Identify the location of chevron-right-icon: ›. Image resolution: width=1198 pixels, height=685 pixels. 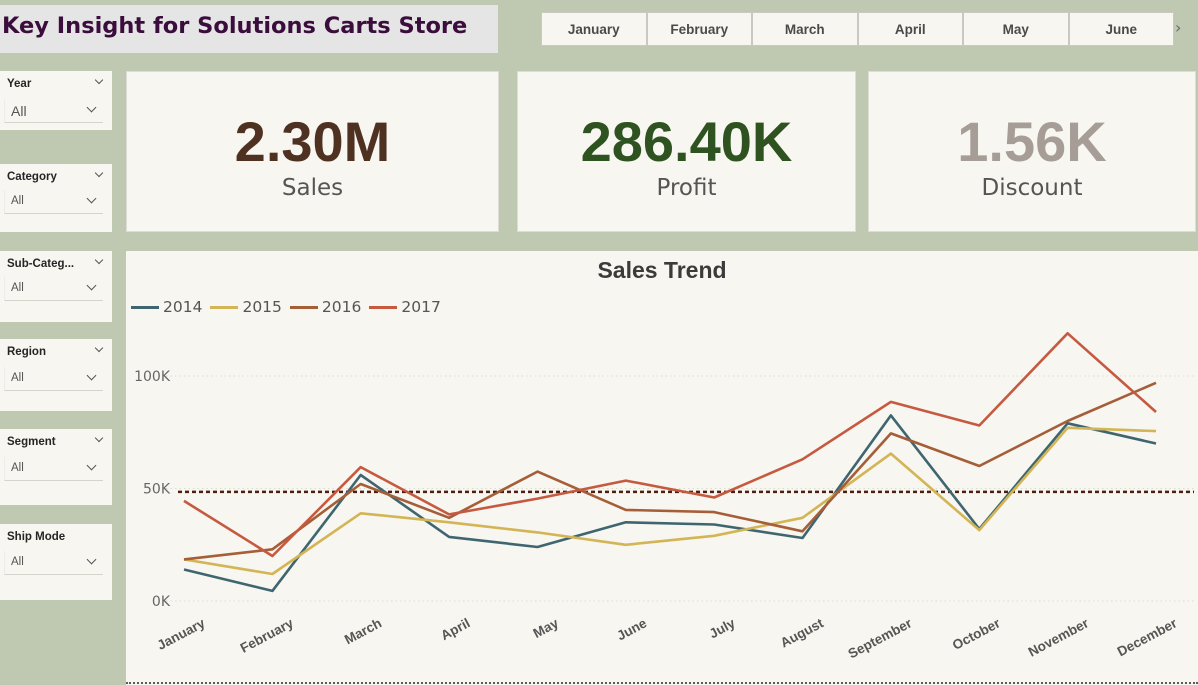
(1178, 27).